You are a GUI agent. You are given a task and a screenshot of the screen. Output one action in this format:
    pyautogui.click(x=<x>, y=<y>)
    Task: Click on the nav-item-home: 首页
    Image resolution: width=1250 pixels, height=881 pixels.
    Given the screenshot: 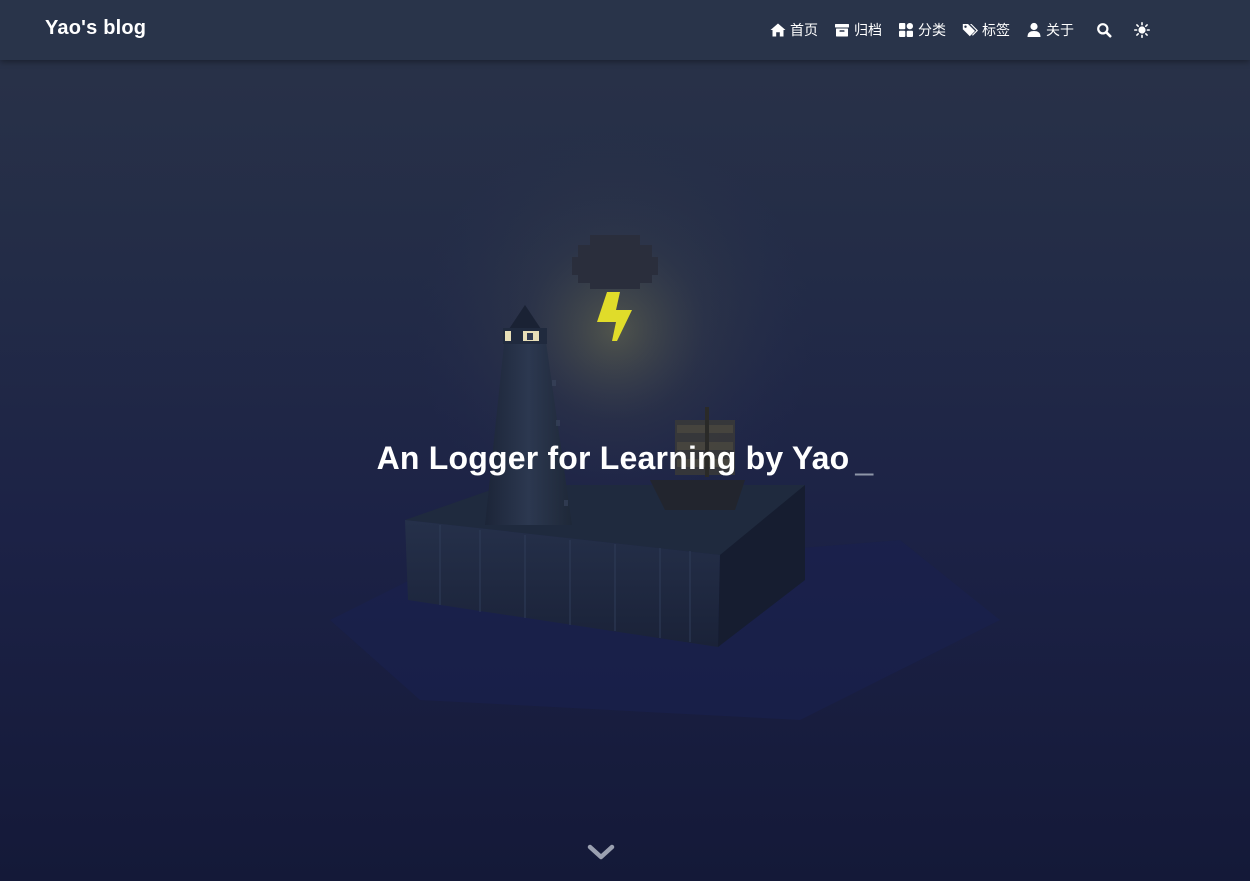 What is the action you would take?
    pyautogui.click(x=794, y=30)
    